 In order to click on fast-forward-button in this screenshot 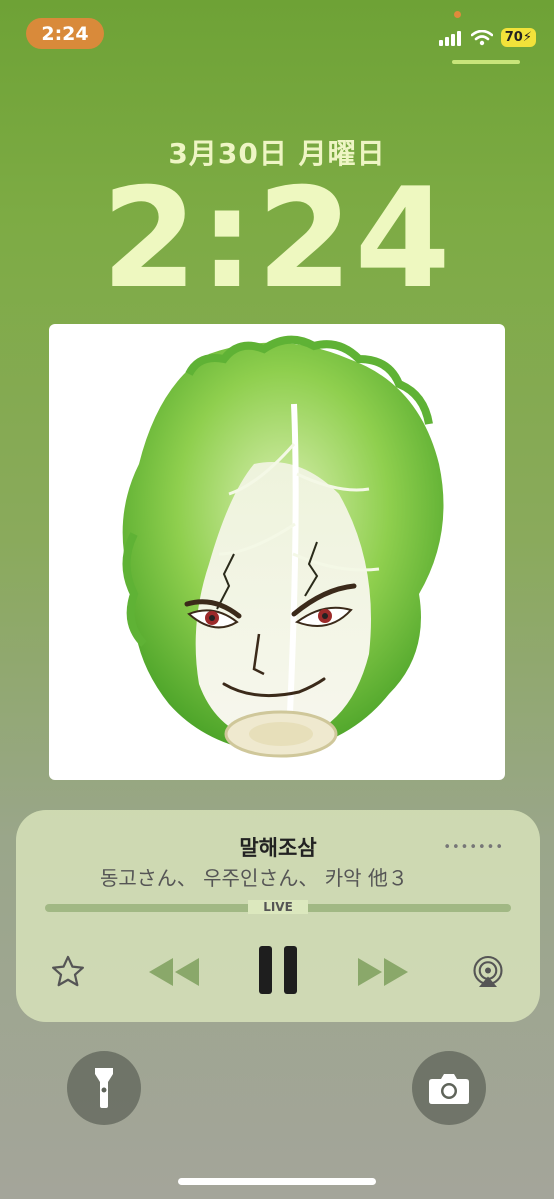, I will do `click(384, 972)`.